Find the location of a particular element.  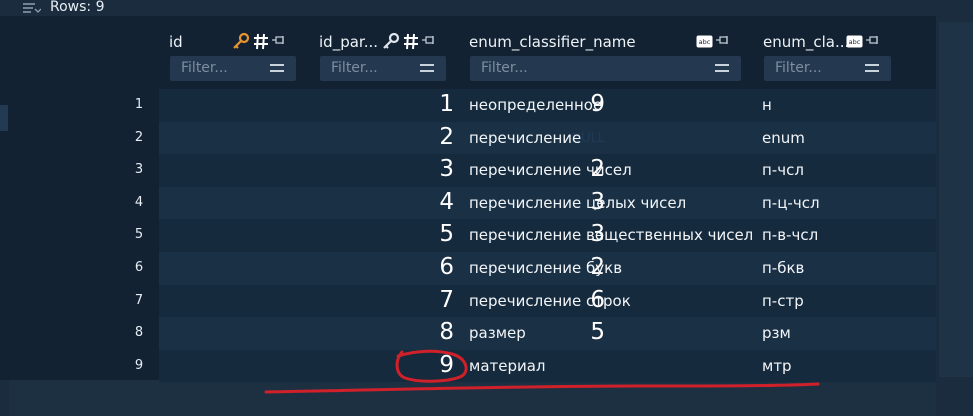

cell-enum-classifier-name: материал is located at coordinates (507, 366).